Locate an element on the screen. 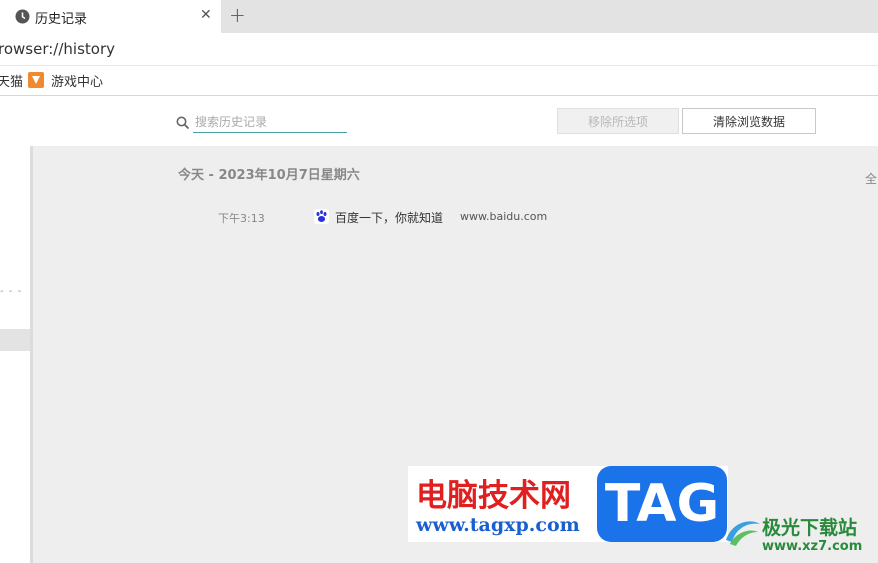 The image size is (878, 563). remove-selected-button: 移除所选项 is located at coordinates (618, 121).